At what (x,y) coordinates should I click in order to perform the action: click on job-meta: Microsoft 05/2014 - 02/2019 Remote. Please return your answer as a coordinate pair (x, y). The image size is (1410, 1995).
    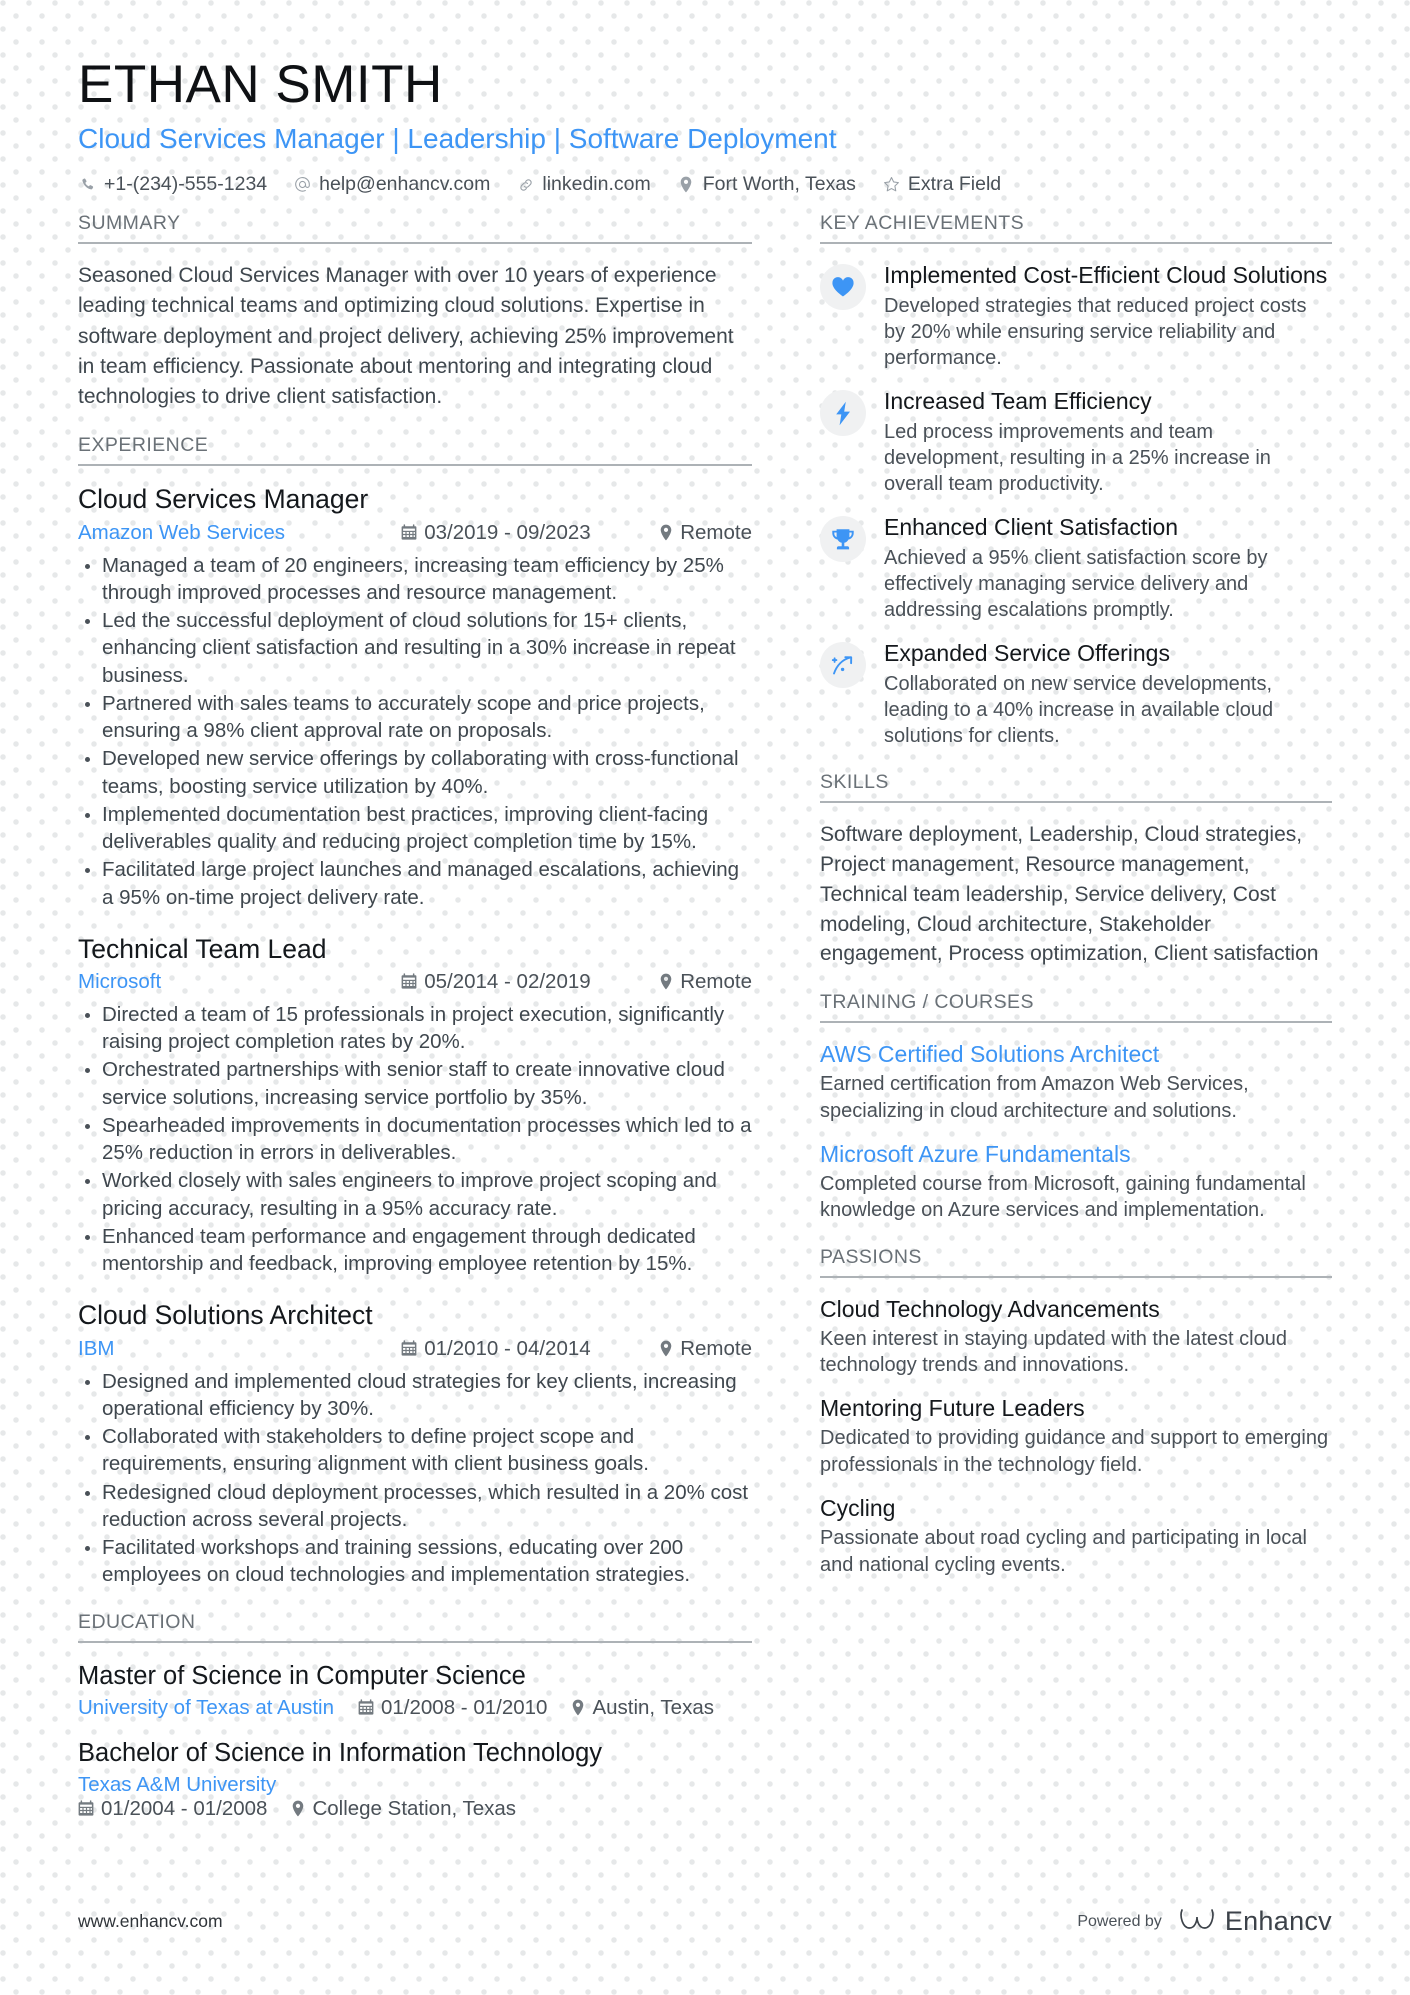
    Looking at the image, I should click on (415, 982).